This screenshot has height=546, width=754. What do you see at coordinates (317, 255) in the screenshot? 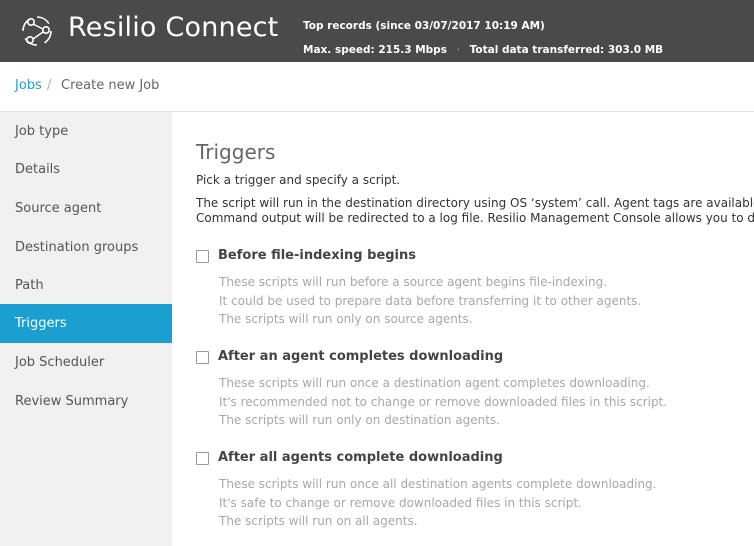
I see `trigger-label: Before file-indexing begins` at bounding box center [317, 255].